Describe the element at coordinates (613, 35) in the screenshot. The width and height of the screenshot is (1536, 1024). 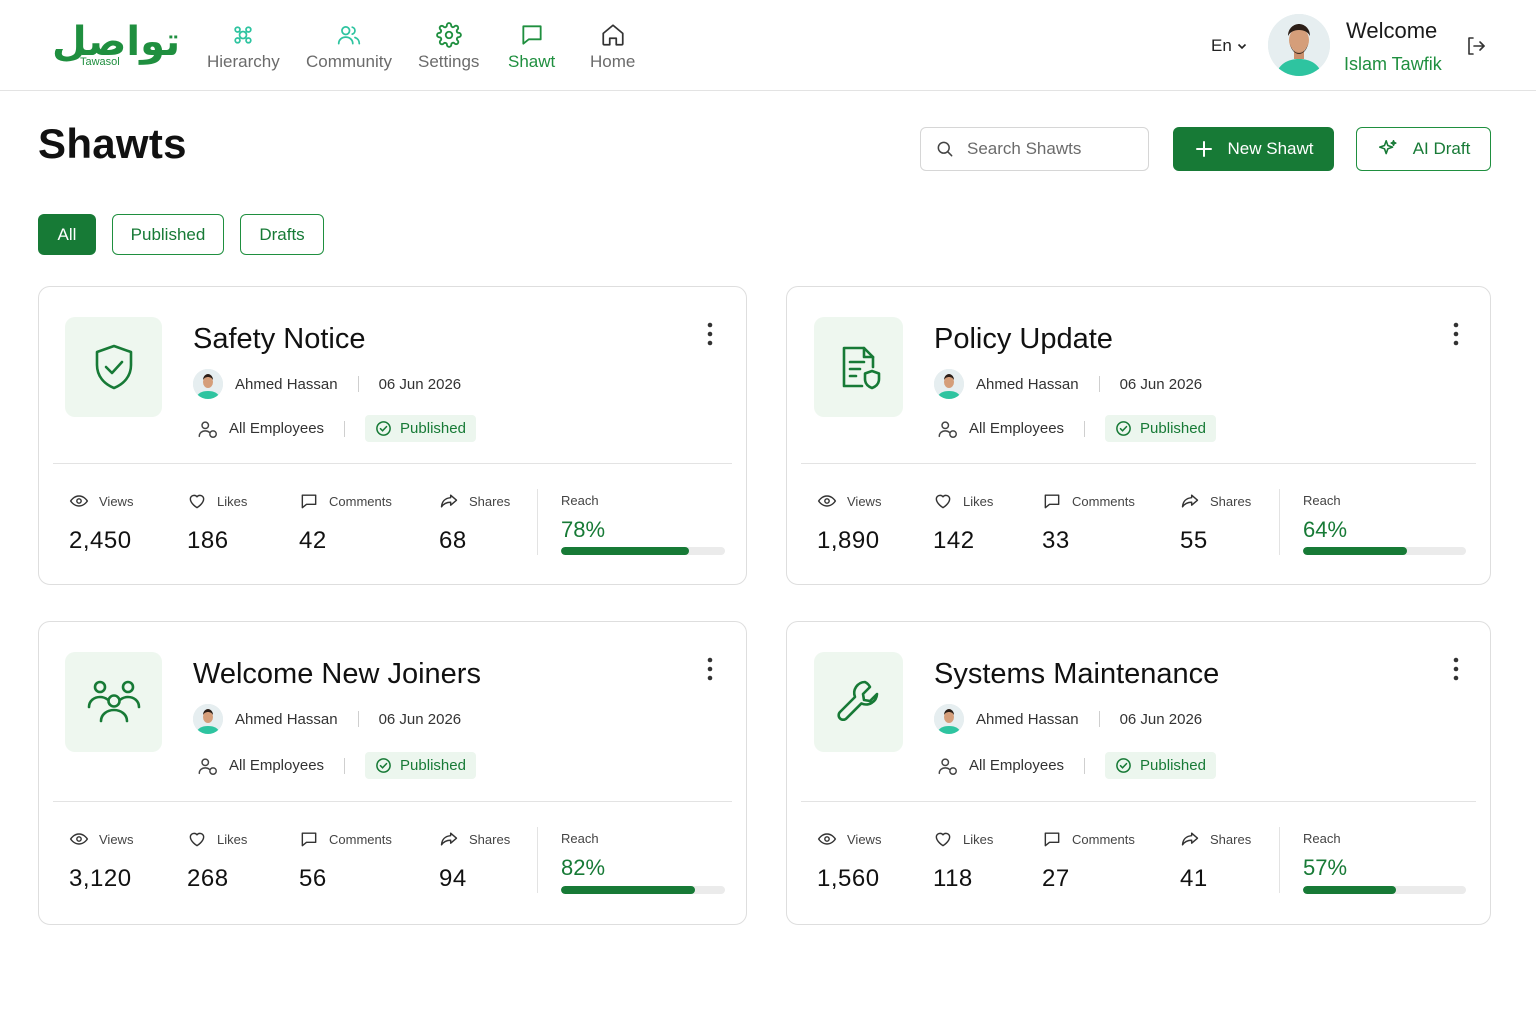
I see `home-icon` at that location.